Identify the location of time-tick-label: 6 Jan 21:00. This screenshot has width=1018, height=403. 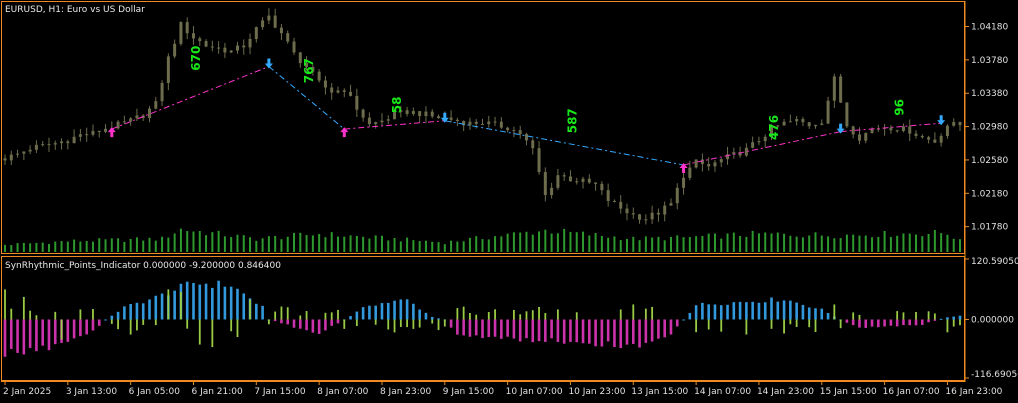
(217, 392).